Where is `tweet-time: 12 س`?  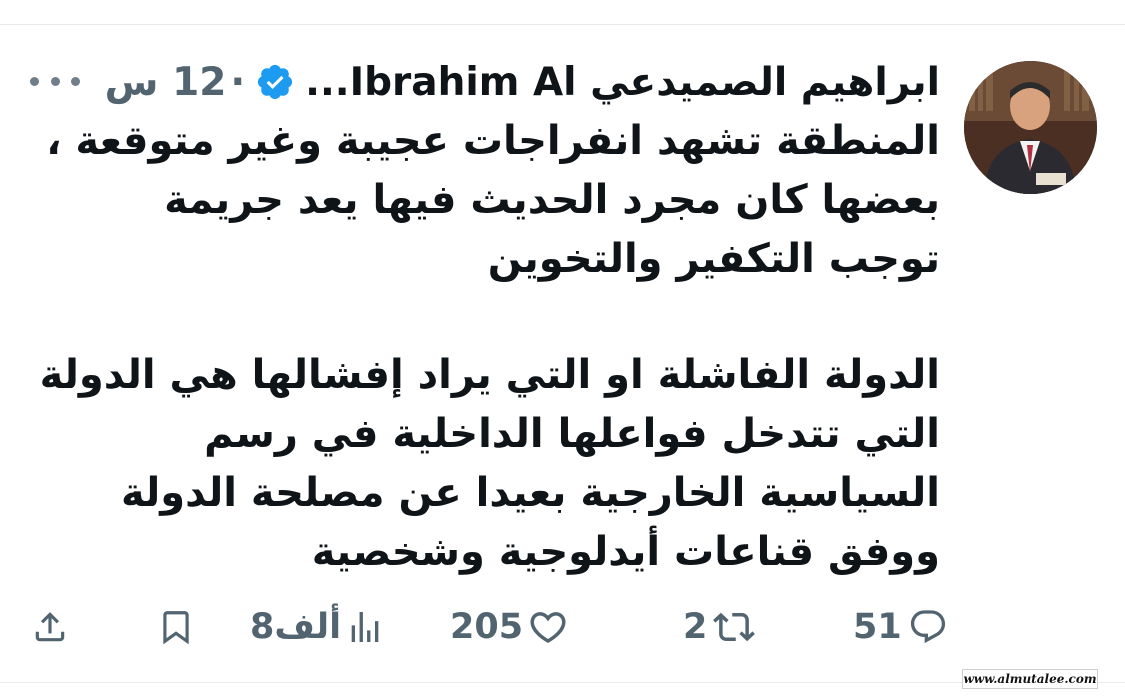
tweet-time: 12 س is located at coordinates (166, 82).